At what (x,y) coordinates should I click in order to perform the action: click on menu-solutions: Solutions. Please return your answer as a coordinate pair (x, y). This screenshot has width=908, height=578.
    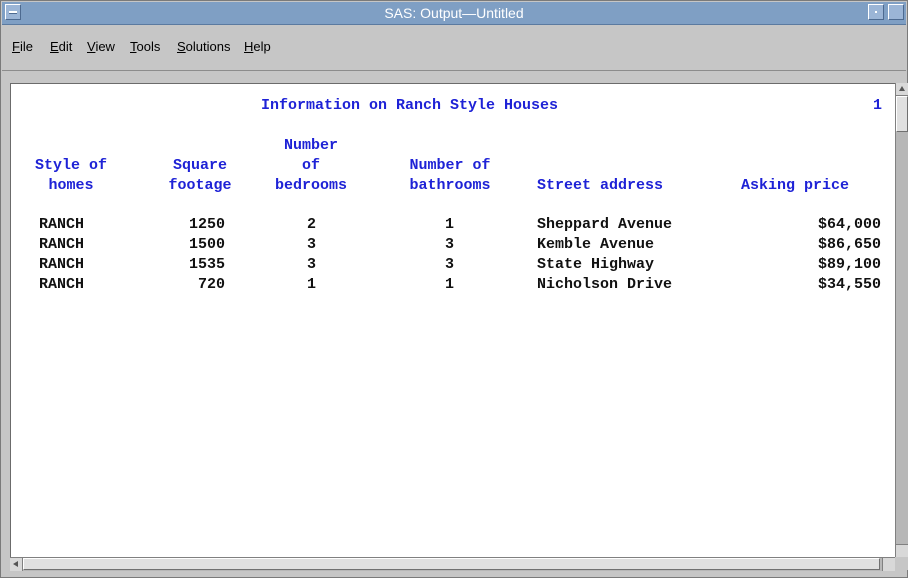
    Looking at the image, I should click on (203, 46).